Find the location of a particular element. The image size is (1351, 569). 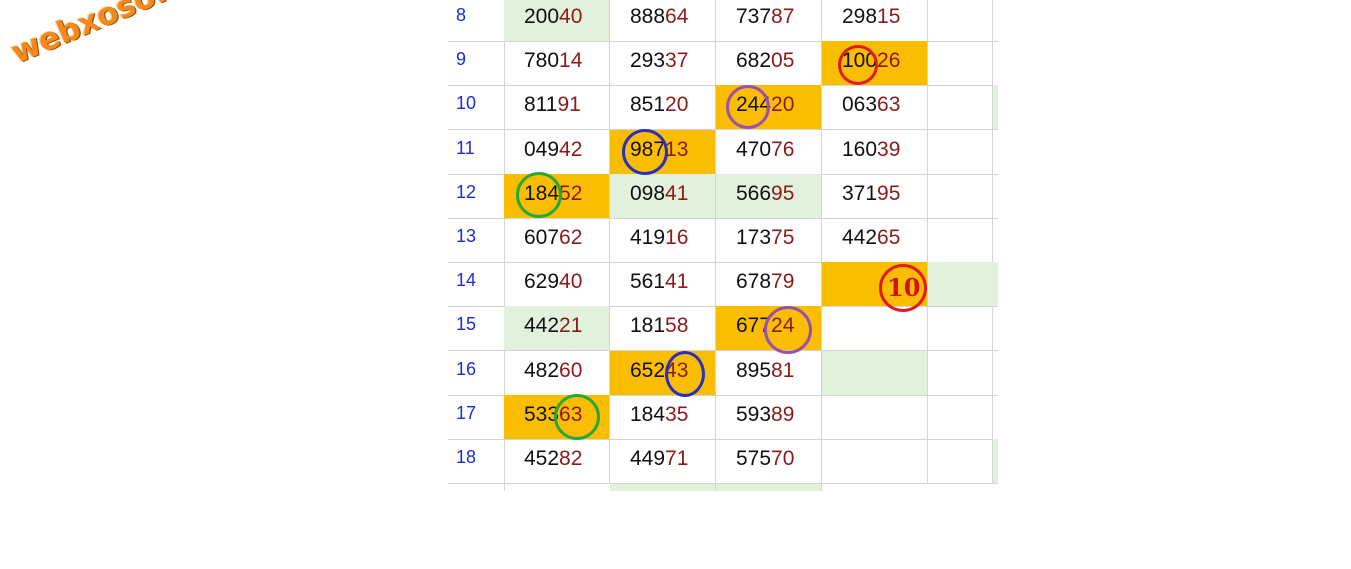

number-tail: 82 is located at coordinates (571, 458).